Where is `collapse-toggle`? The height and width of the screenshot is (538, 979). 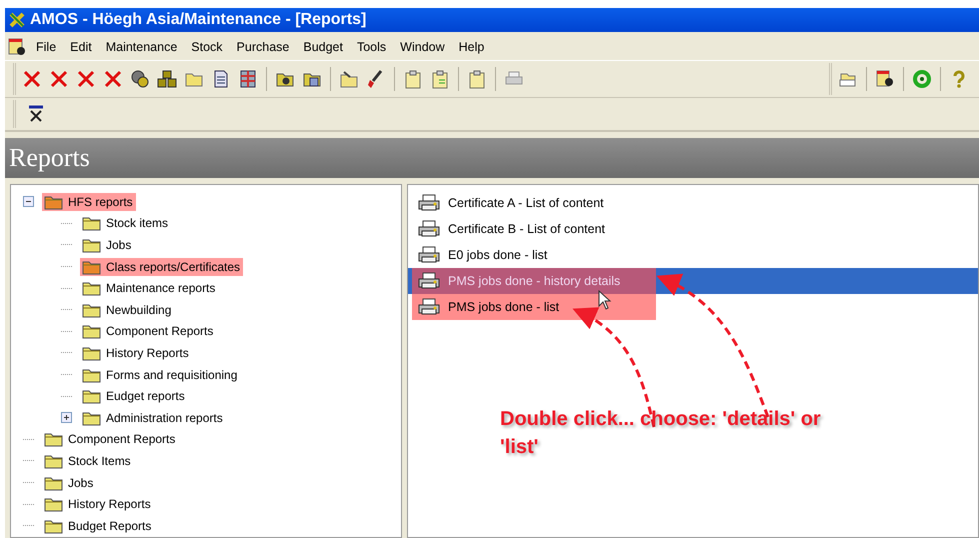
collapse-toggle is located at coordinates (28, 202).